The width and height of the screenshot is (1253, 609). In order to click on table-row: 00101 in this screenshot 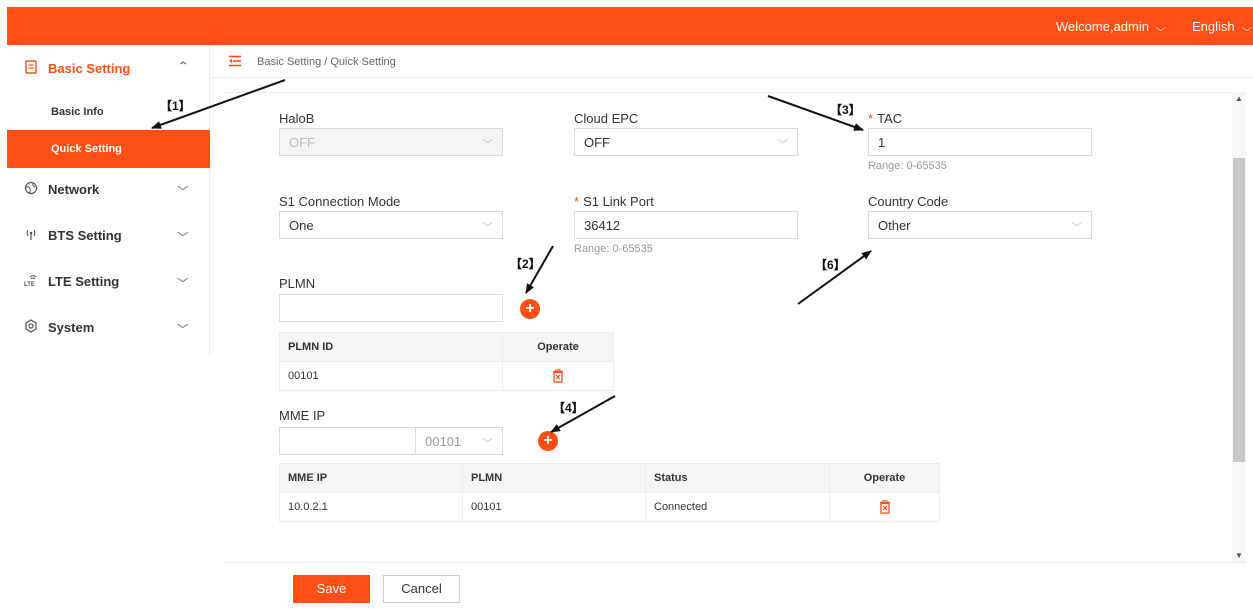, I will do `click(446, 376)`.